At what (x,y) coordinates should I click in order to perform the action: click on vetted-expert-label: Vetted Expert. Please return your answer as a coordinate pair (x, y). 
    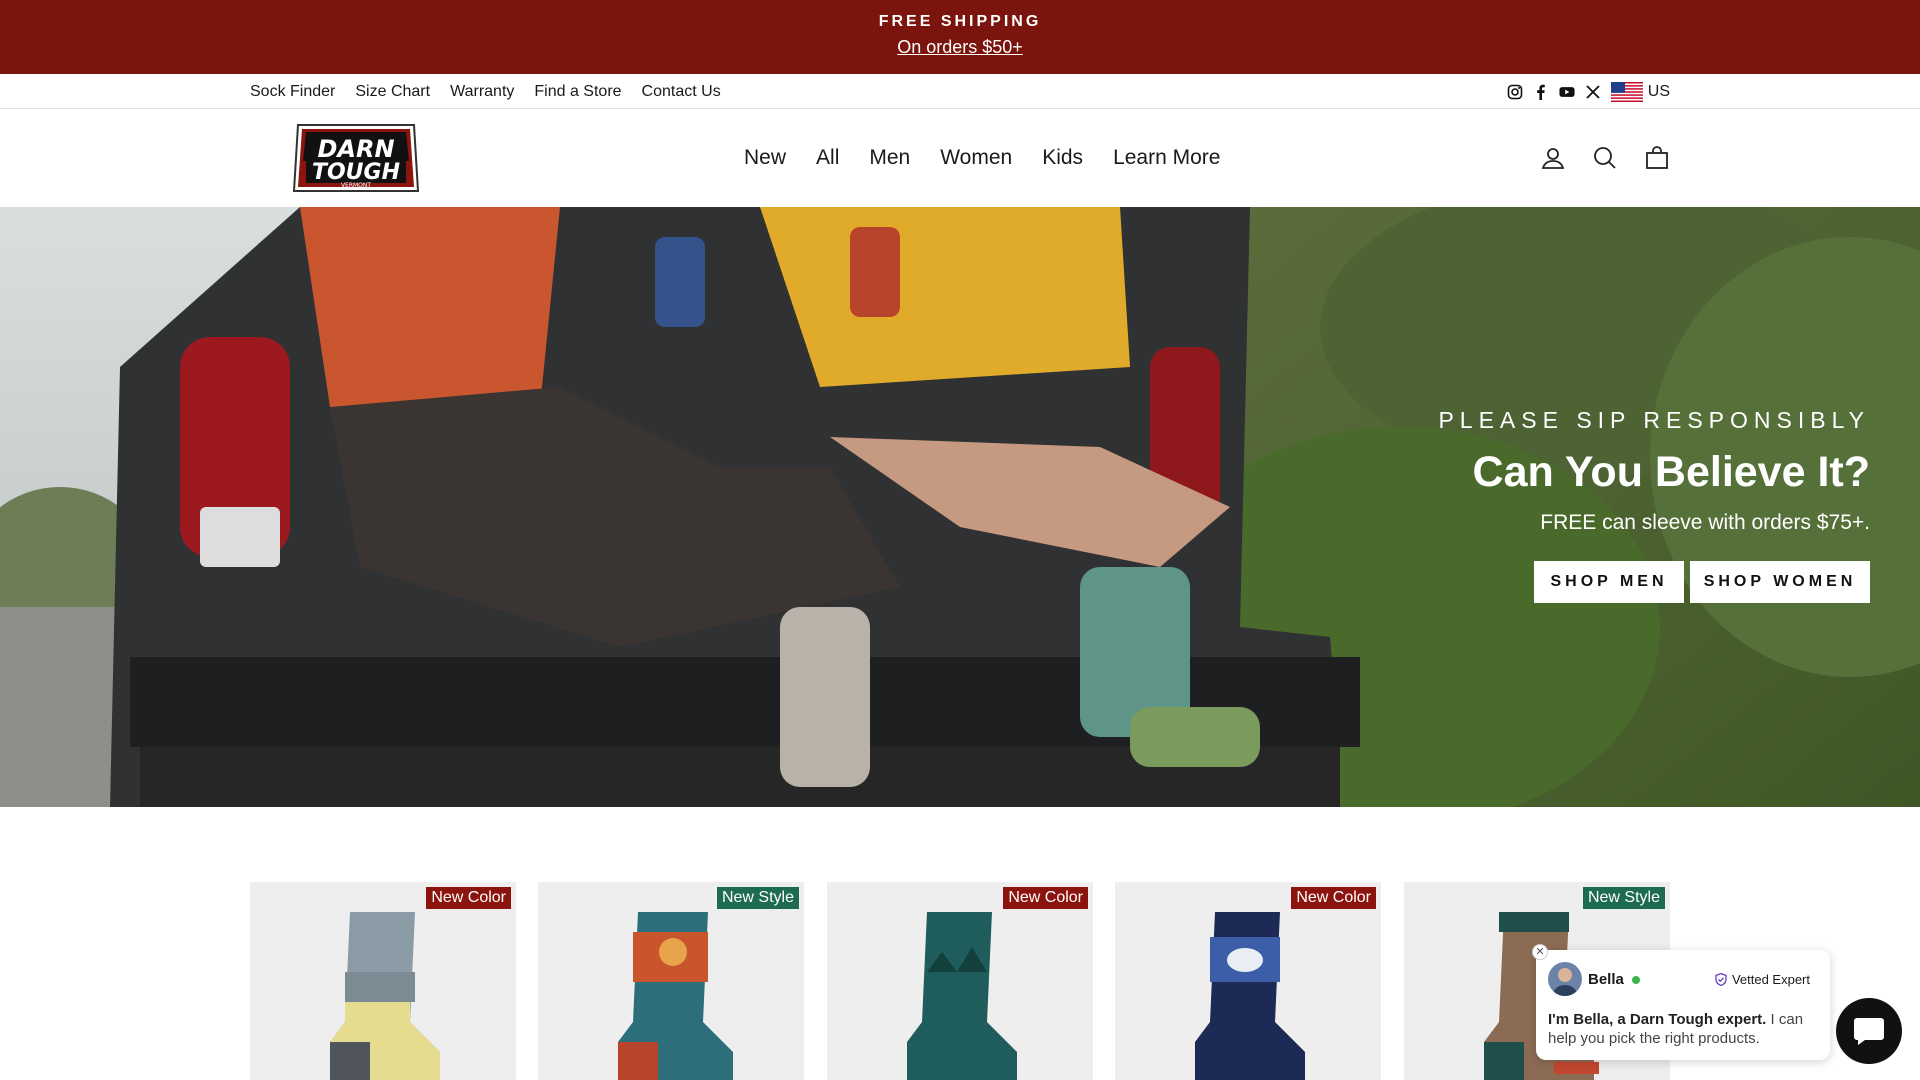
    Looking at the image, I should click on (1770, 979).